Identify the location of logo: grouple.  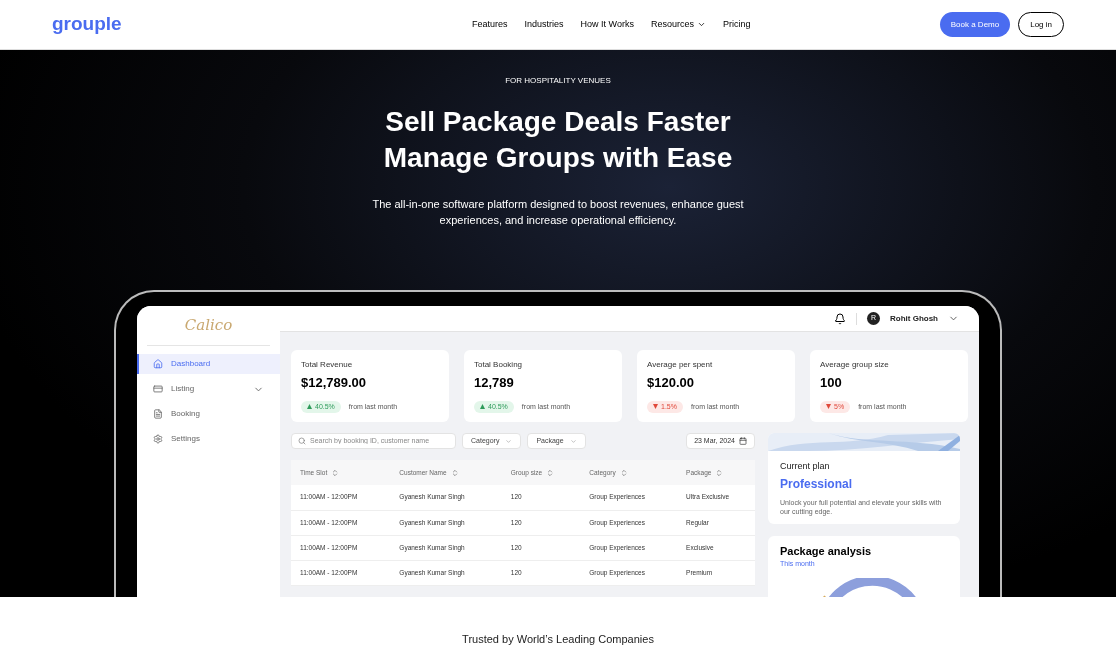
(262, 24).